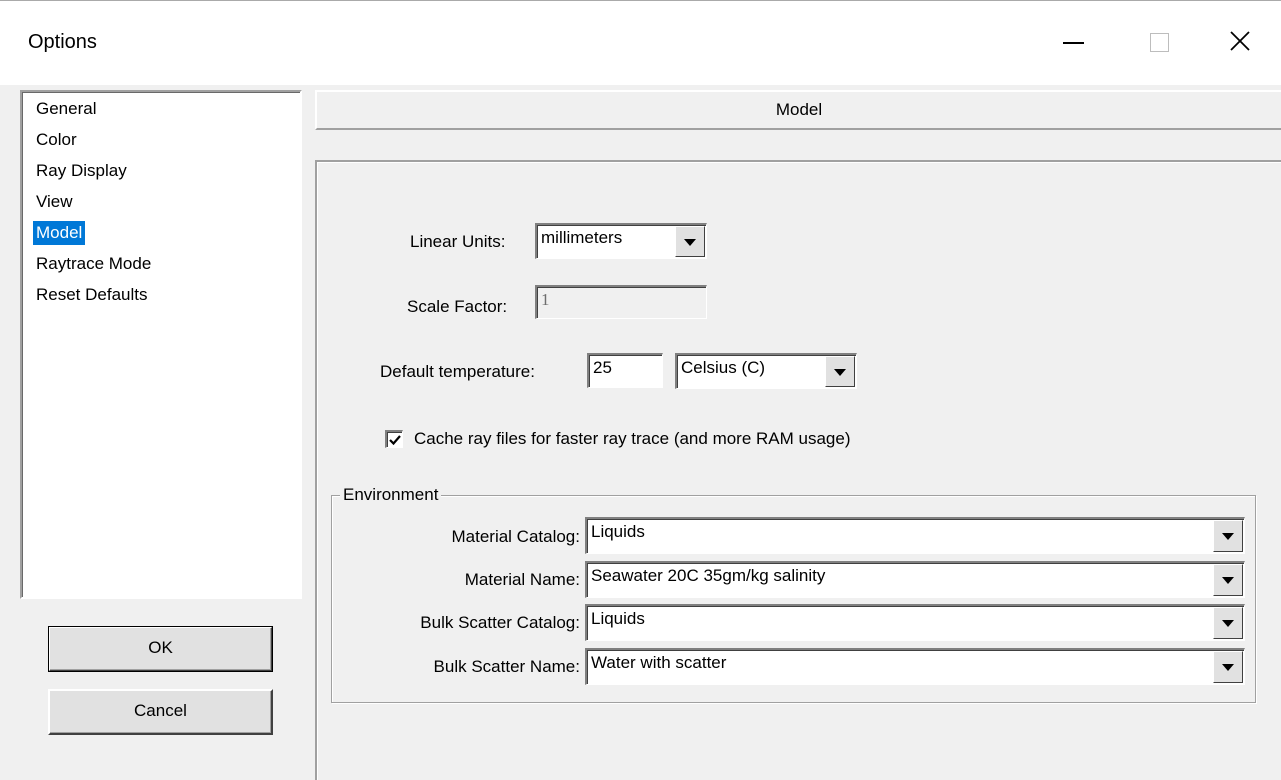  I want to click on ok-button: OK, so click(160, 649).